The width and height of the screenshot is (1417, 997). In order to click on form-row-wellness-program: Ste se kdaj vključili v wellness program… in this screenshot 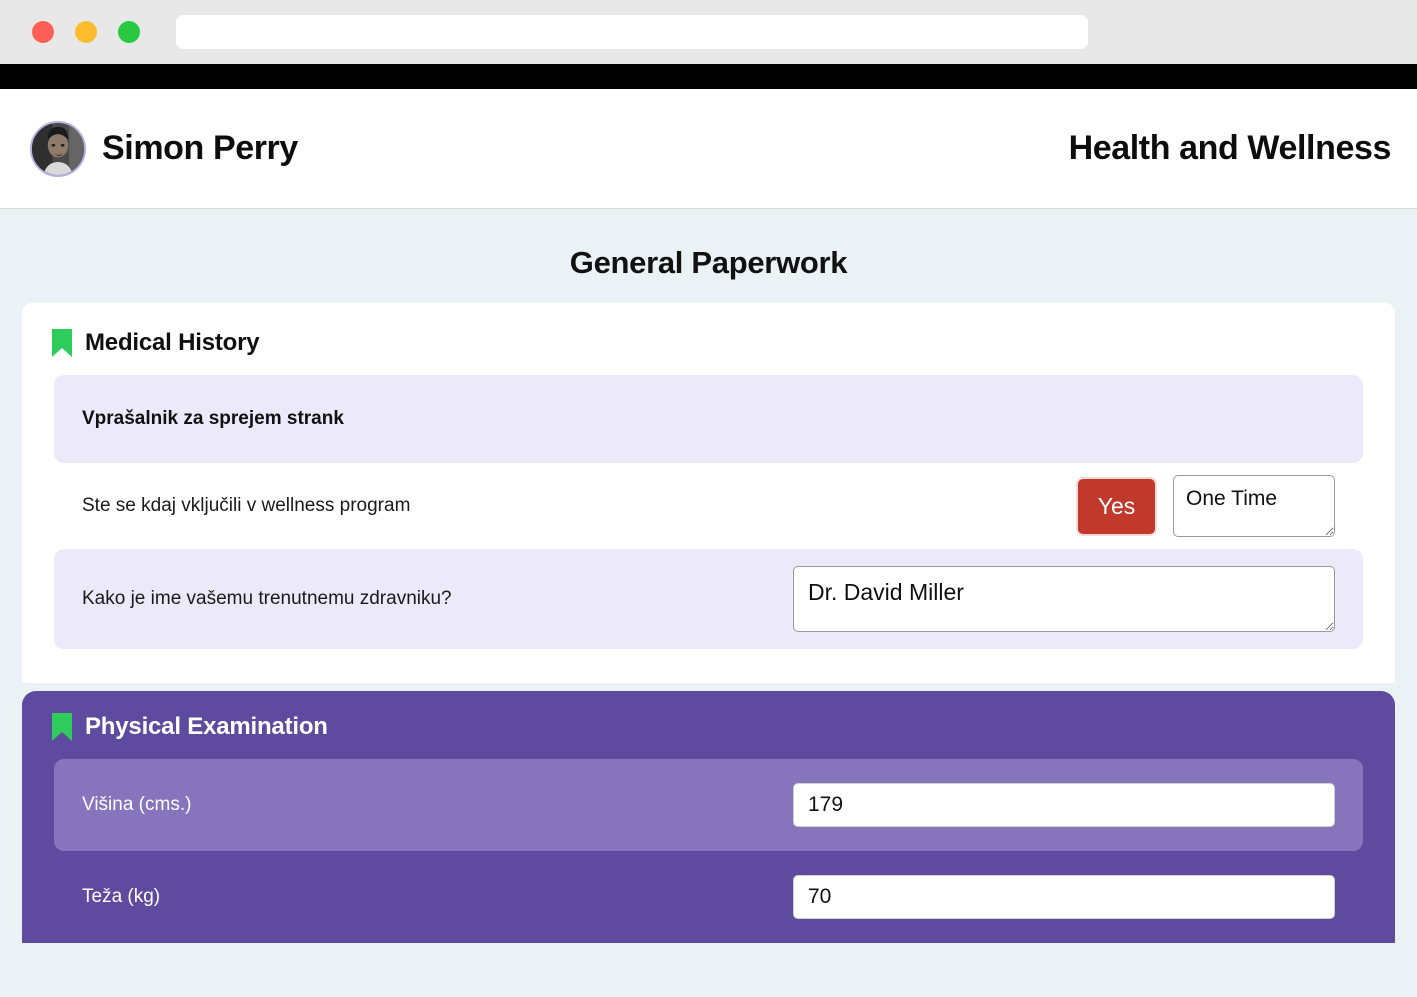, I will do `click(708, 506)`.